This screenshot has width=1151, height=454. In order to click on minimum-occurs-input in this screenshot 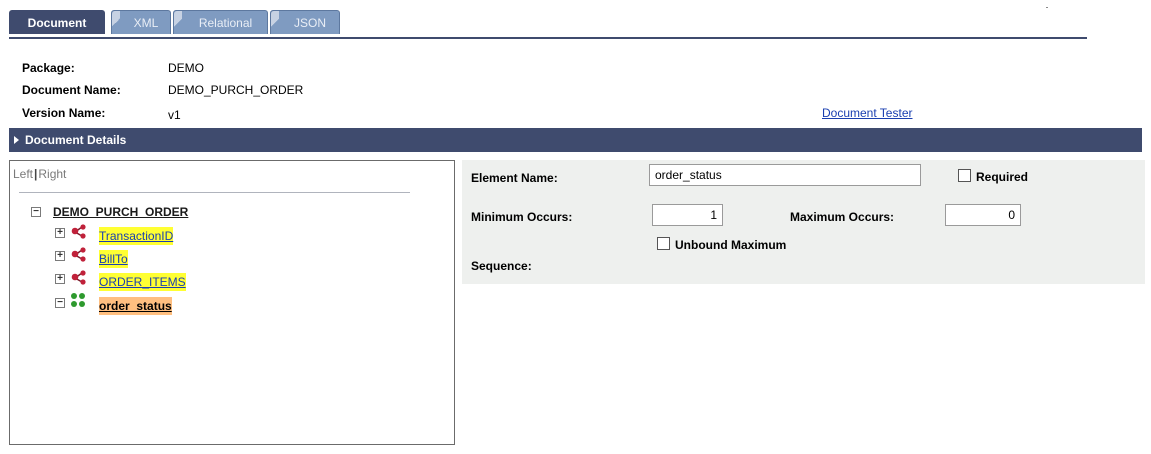, I will do `click(687, 215)`.